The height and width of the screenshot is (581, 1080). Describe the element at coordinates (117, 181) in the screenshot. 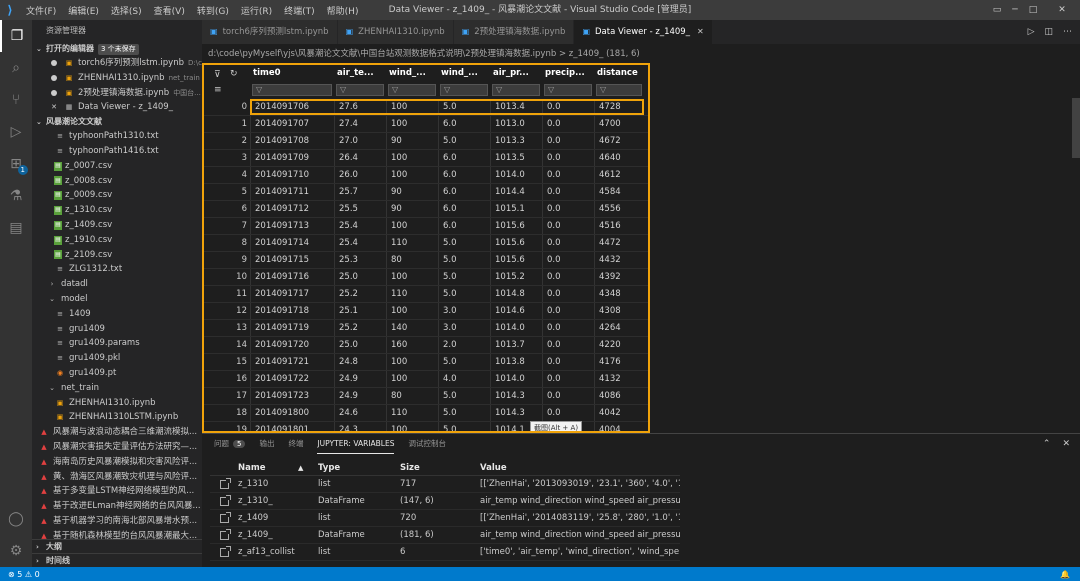

I see `file-item: ▤ z_0008.csv` at that location.